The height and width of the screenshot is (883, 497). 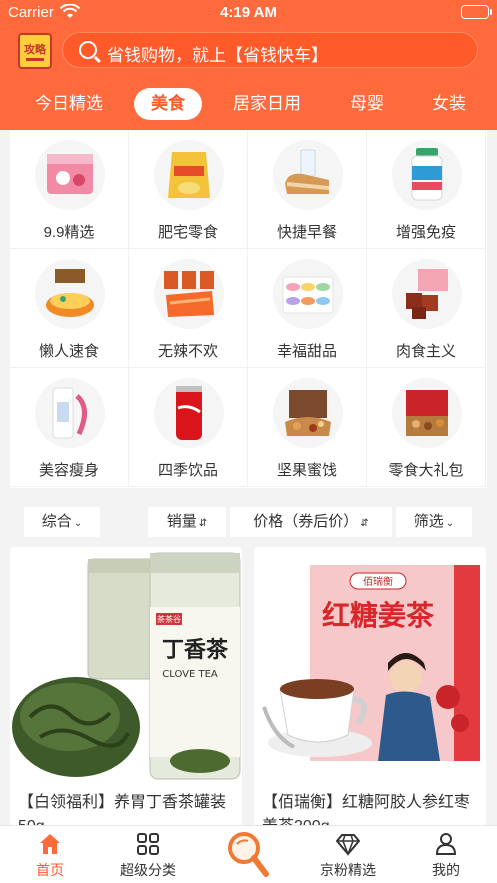 What do you see at coordinates (446, 870) in the screenshot?
I see `nav-profile-label: 我的` at bounding box center [446, 870].